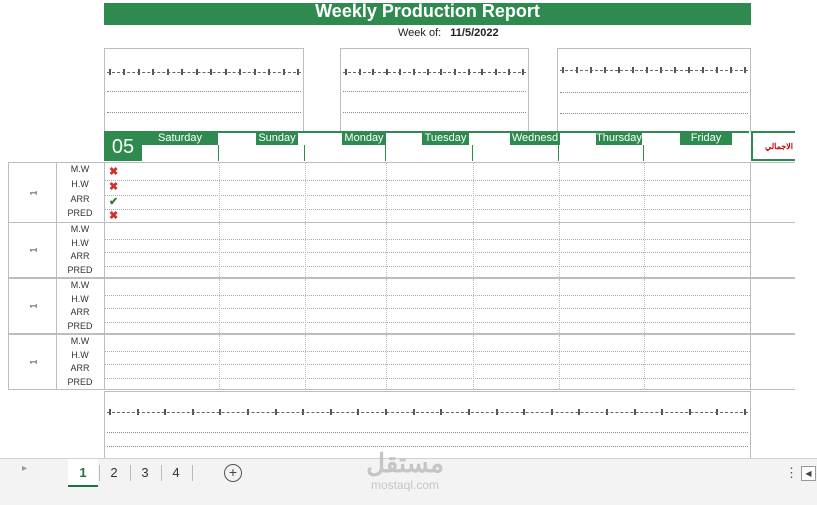 The image size is (817, 505). Describe the element at coordinates (427, 192) in the screenshot. I see `daily-entry-grid: ✖ ✖ ✔ ✖` at that location.